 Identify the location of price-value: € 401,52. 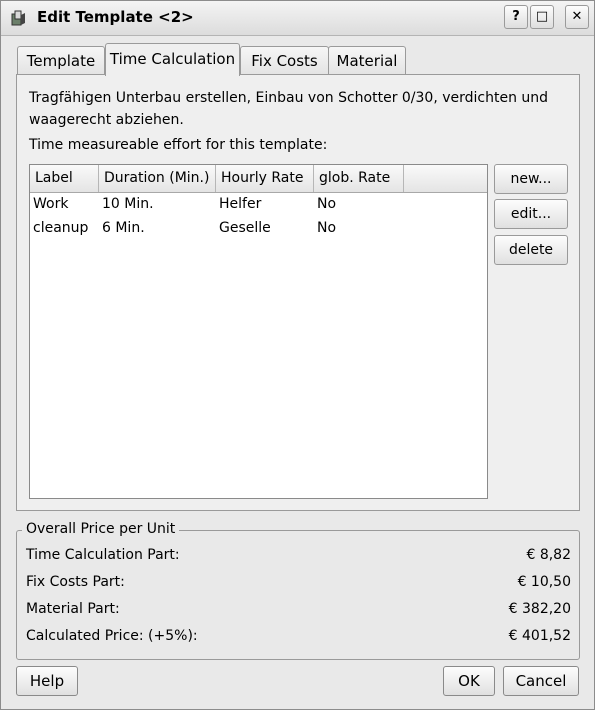
(539, 636).